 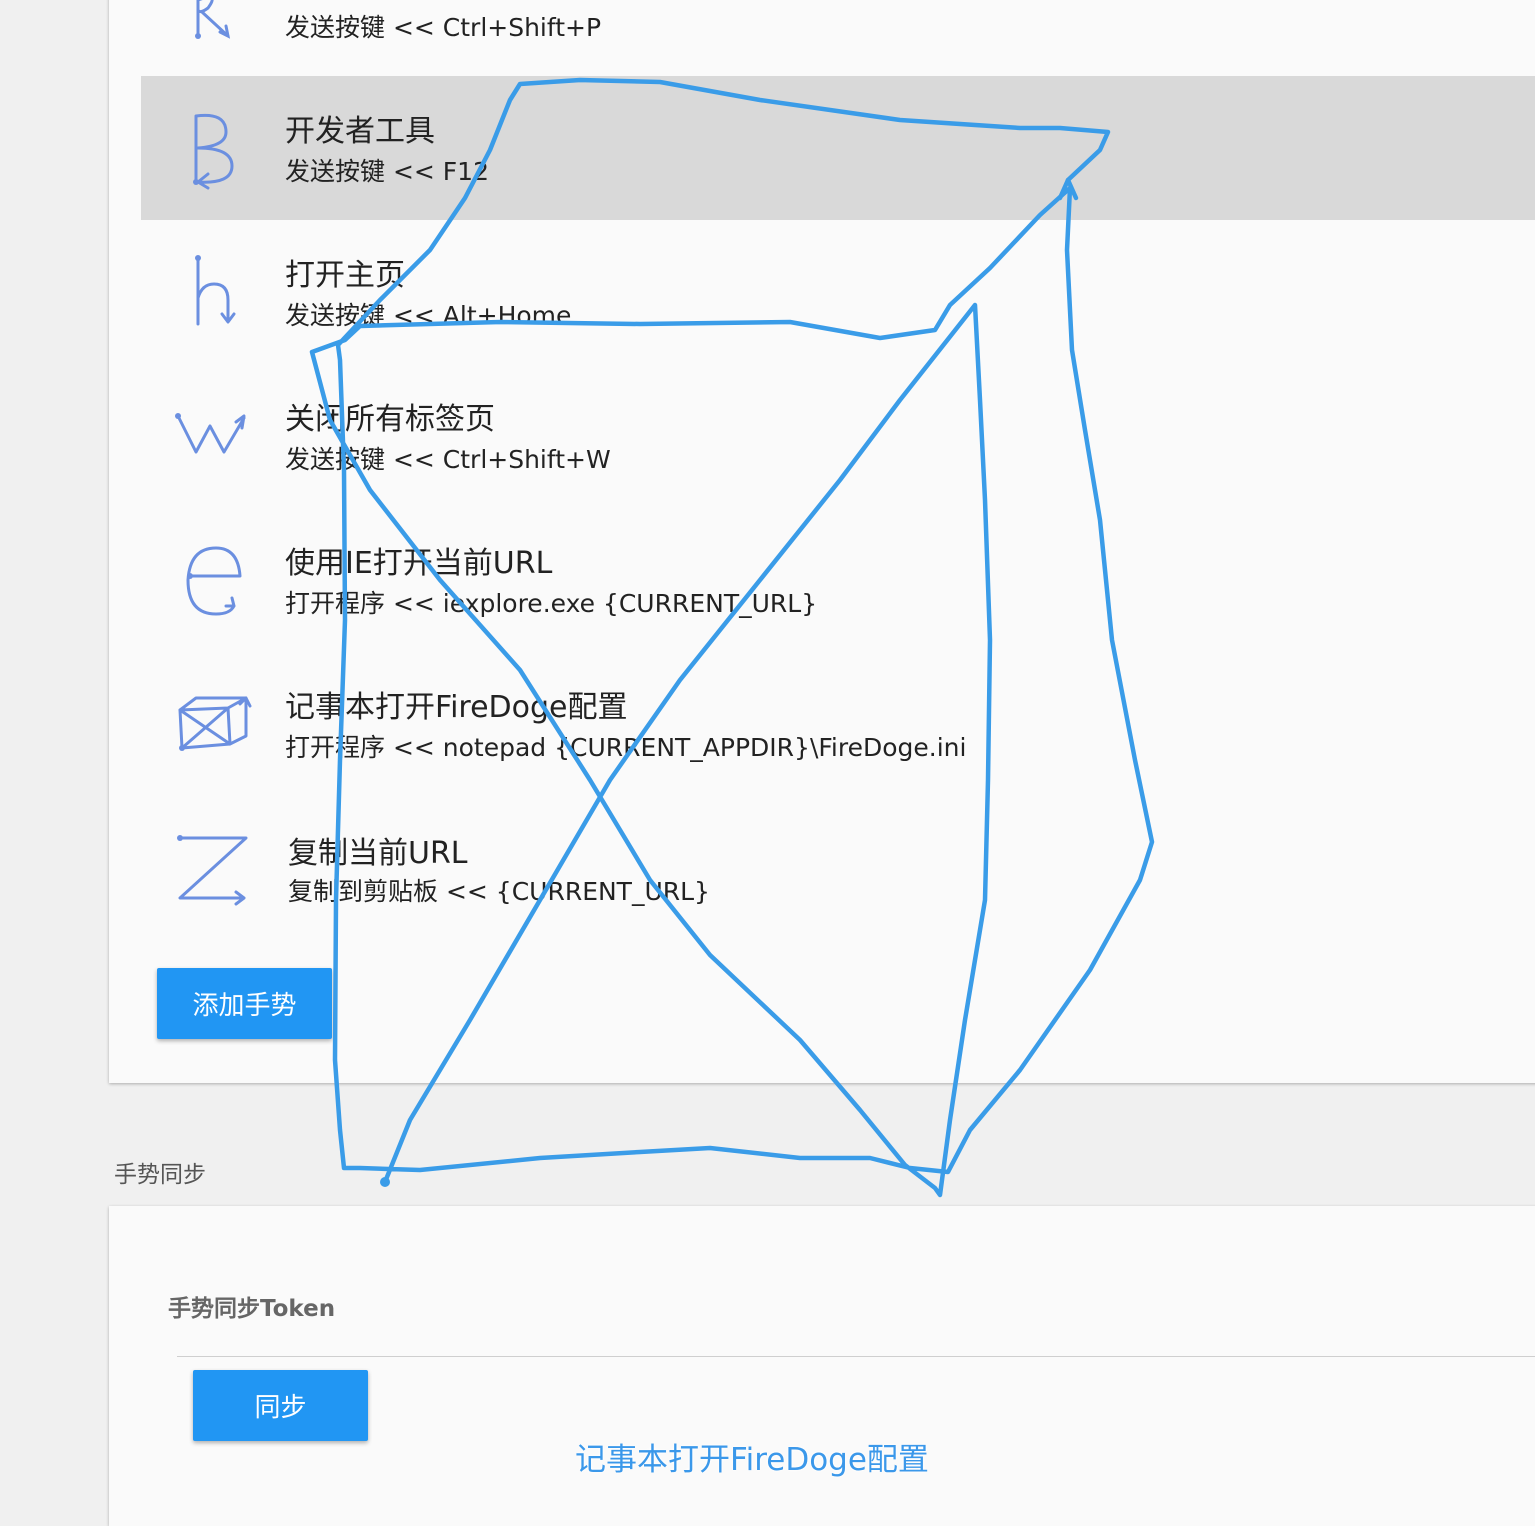 What do you see at coordinates (499, 891) in the screenshot?
I see `gesture-copy-url-shortcut: 复制到剪贴板 << {CURRENT_URL}` at bounding box center [499, 891].